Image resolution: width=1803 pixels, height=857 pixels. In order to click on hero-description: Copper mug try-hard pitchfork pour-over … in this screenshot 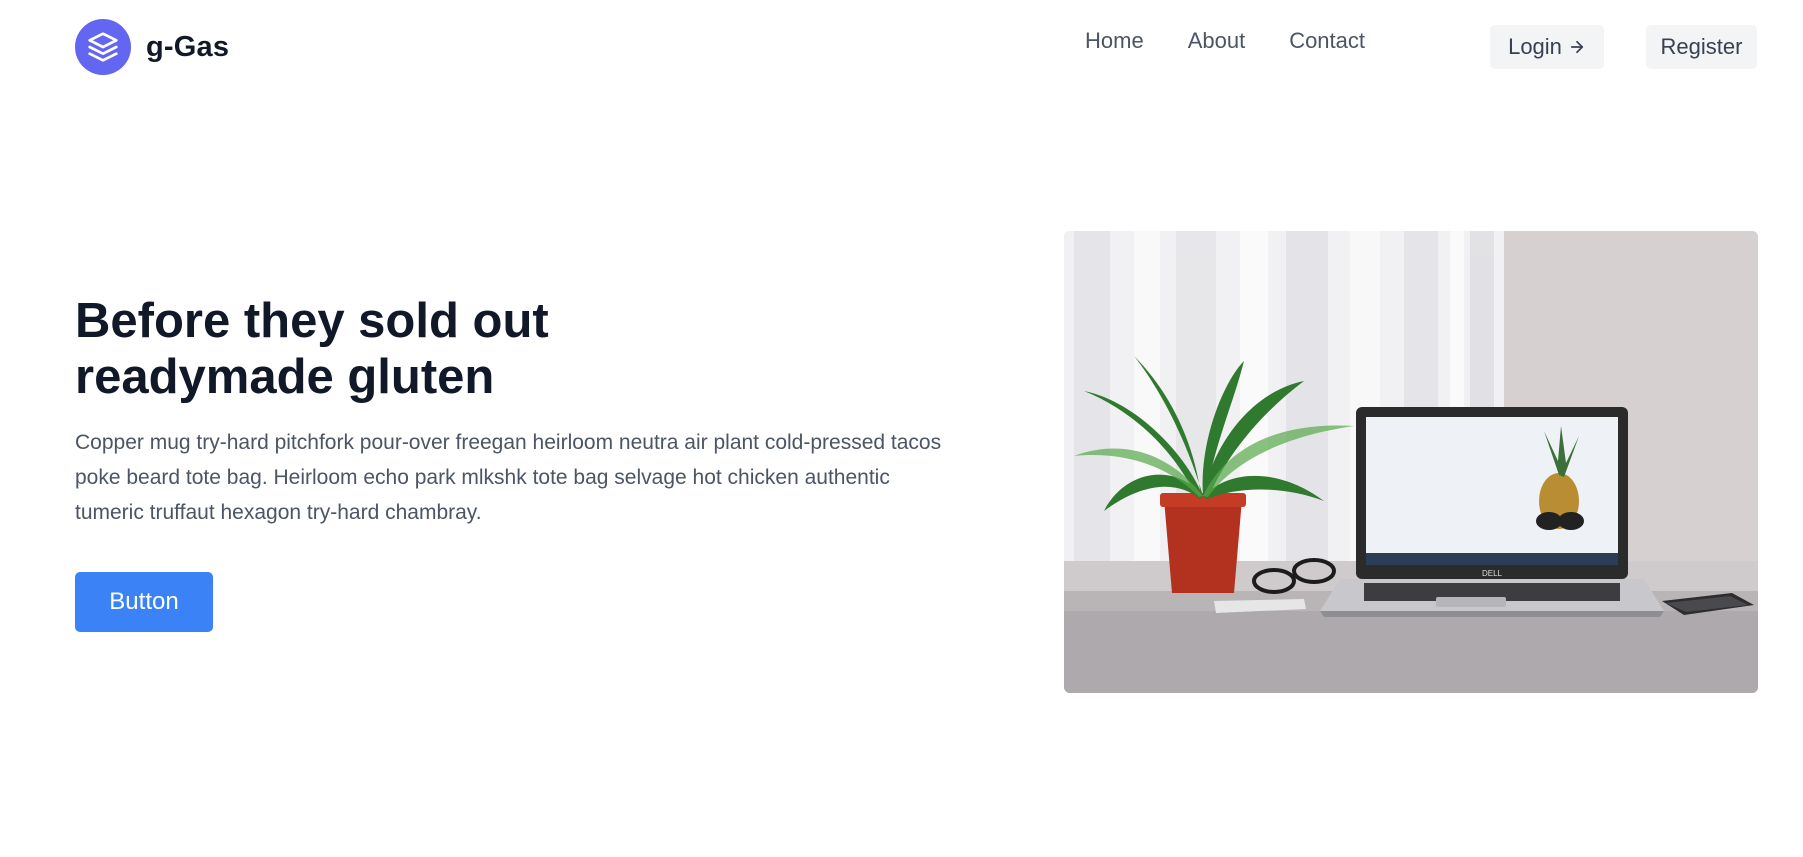, I will do `click(508, 477)`.